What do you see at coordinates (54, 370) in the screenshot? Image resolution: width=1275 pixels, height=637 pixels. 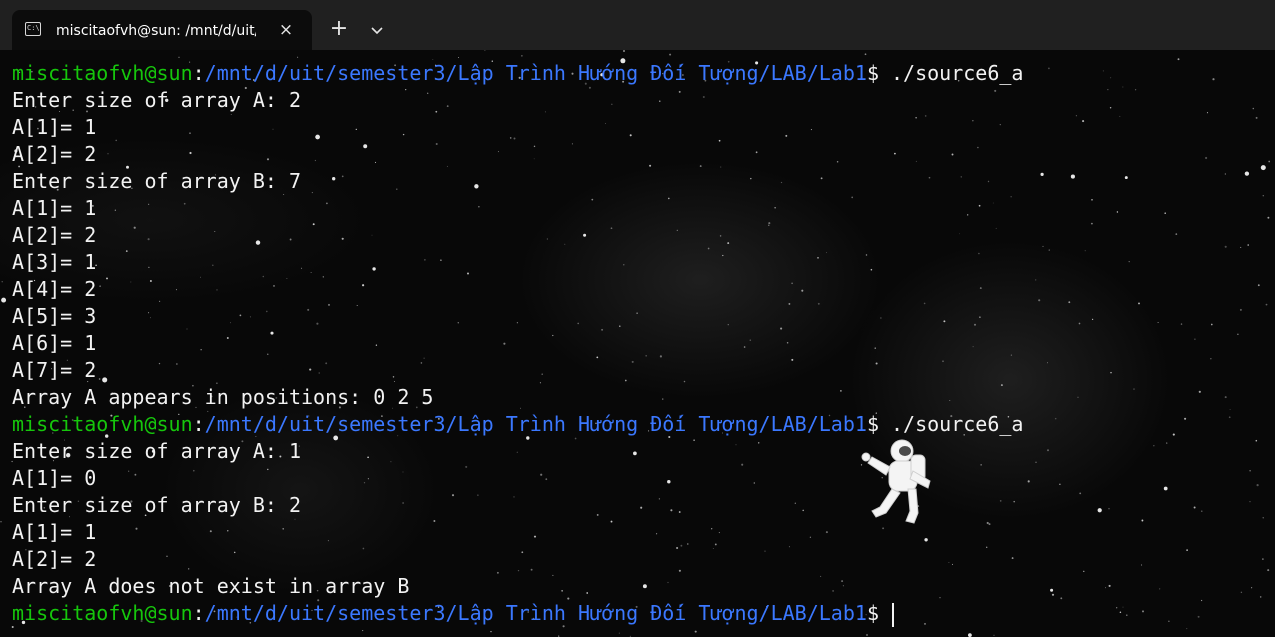 I see `output-text: A[7]= 2` at bounding box center [54, 370].